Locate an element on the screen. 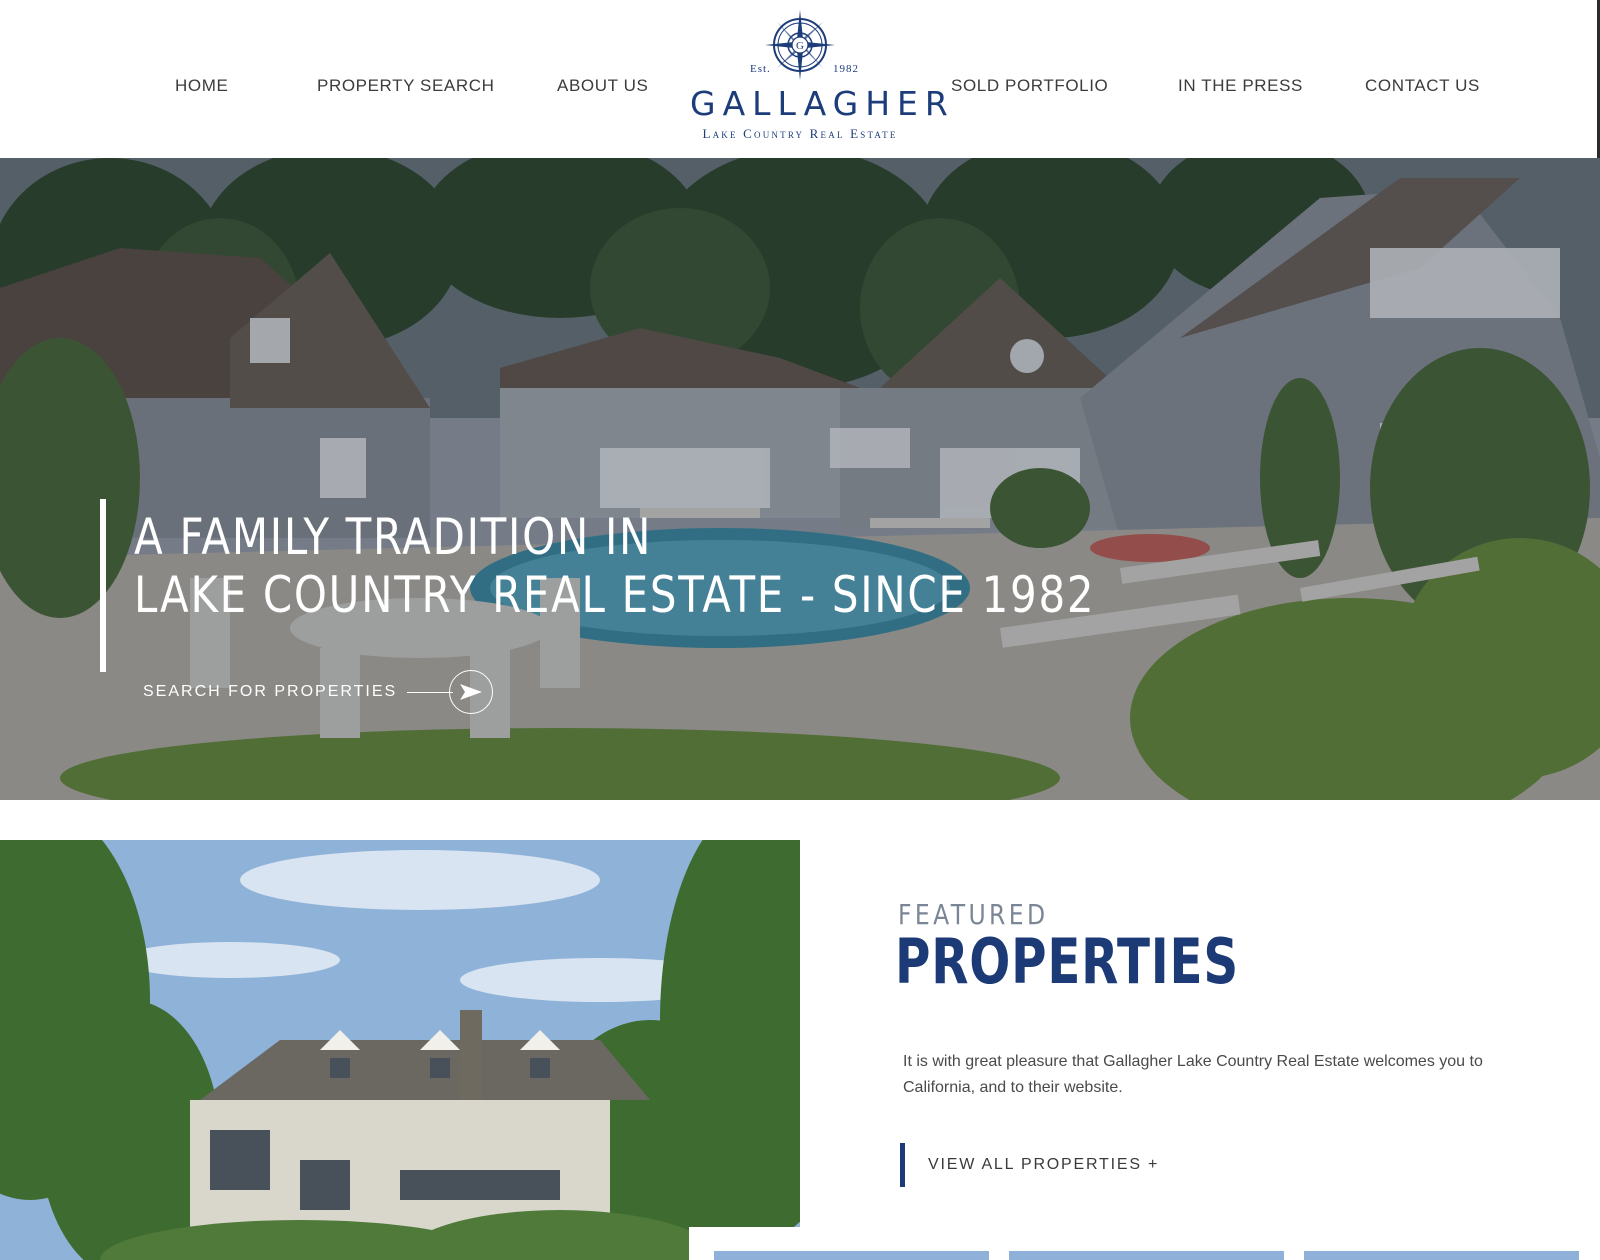  view-all-properties-label: VIEW ALL PROPERTIES + is located at coordinates (1044, 1164).